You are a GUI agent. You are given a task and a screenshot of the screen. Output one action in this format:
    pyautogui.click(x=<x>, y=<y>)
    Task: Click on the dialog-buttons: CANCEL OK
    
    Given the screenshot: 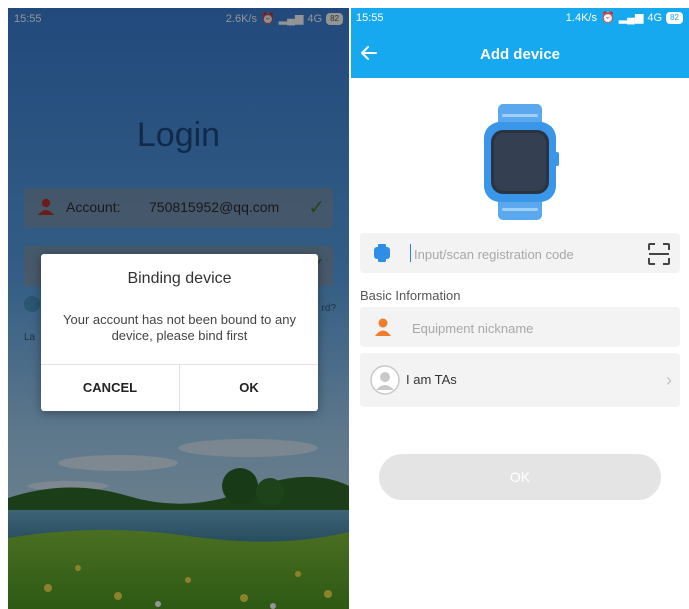 What is the action you would take?
    pyautogui.click(x=179, y=387)
    